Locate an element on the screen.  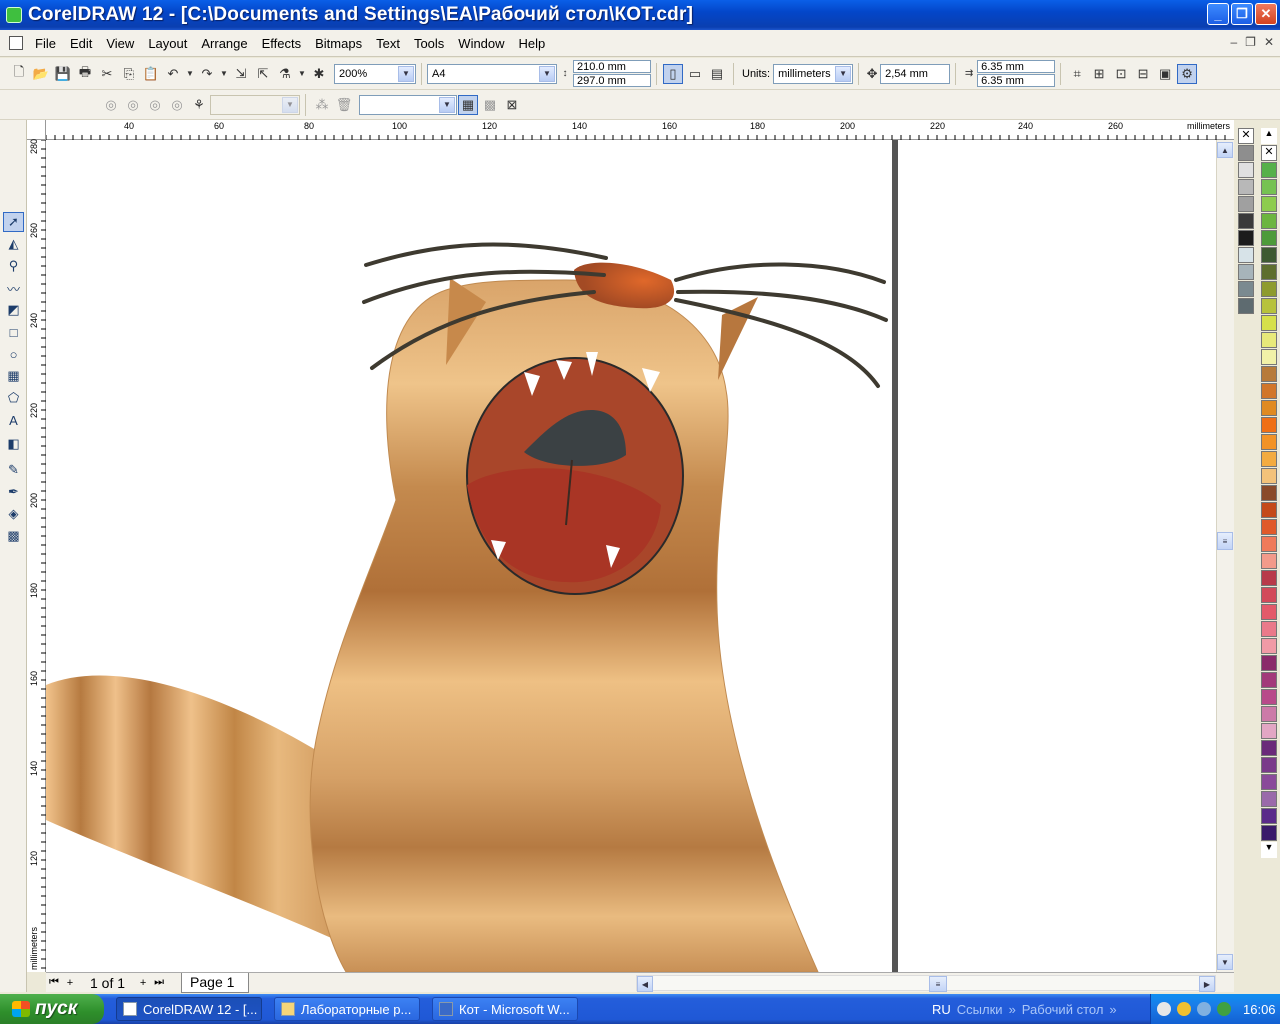
symbol-icon: ▩ is located at coordinates (490, 105).